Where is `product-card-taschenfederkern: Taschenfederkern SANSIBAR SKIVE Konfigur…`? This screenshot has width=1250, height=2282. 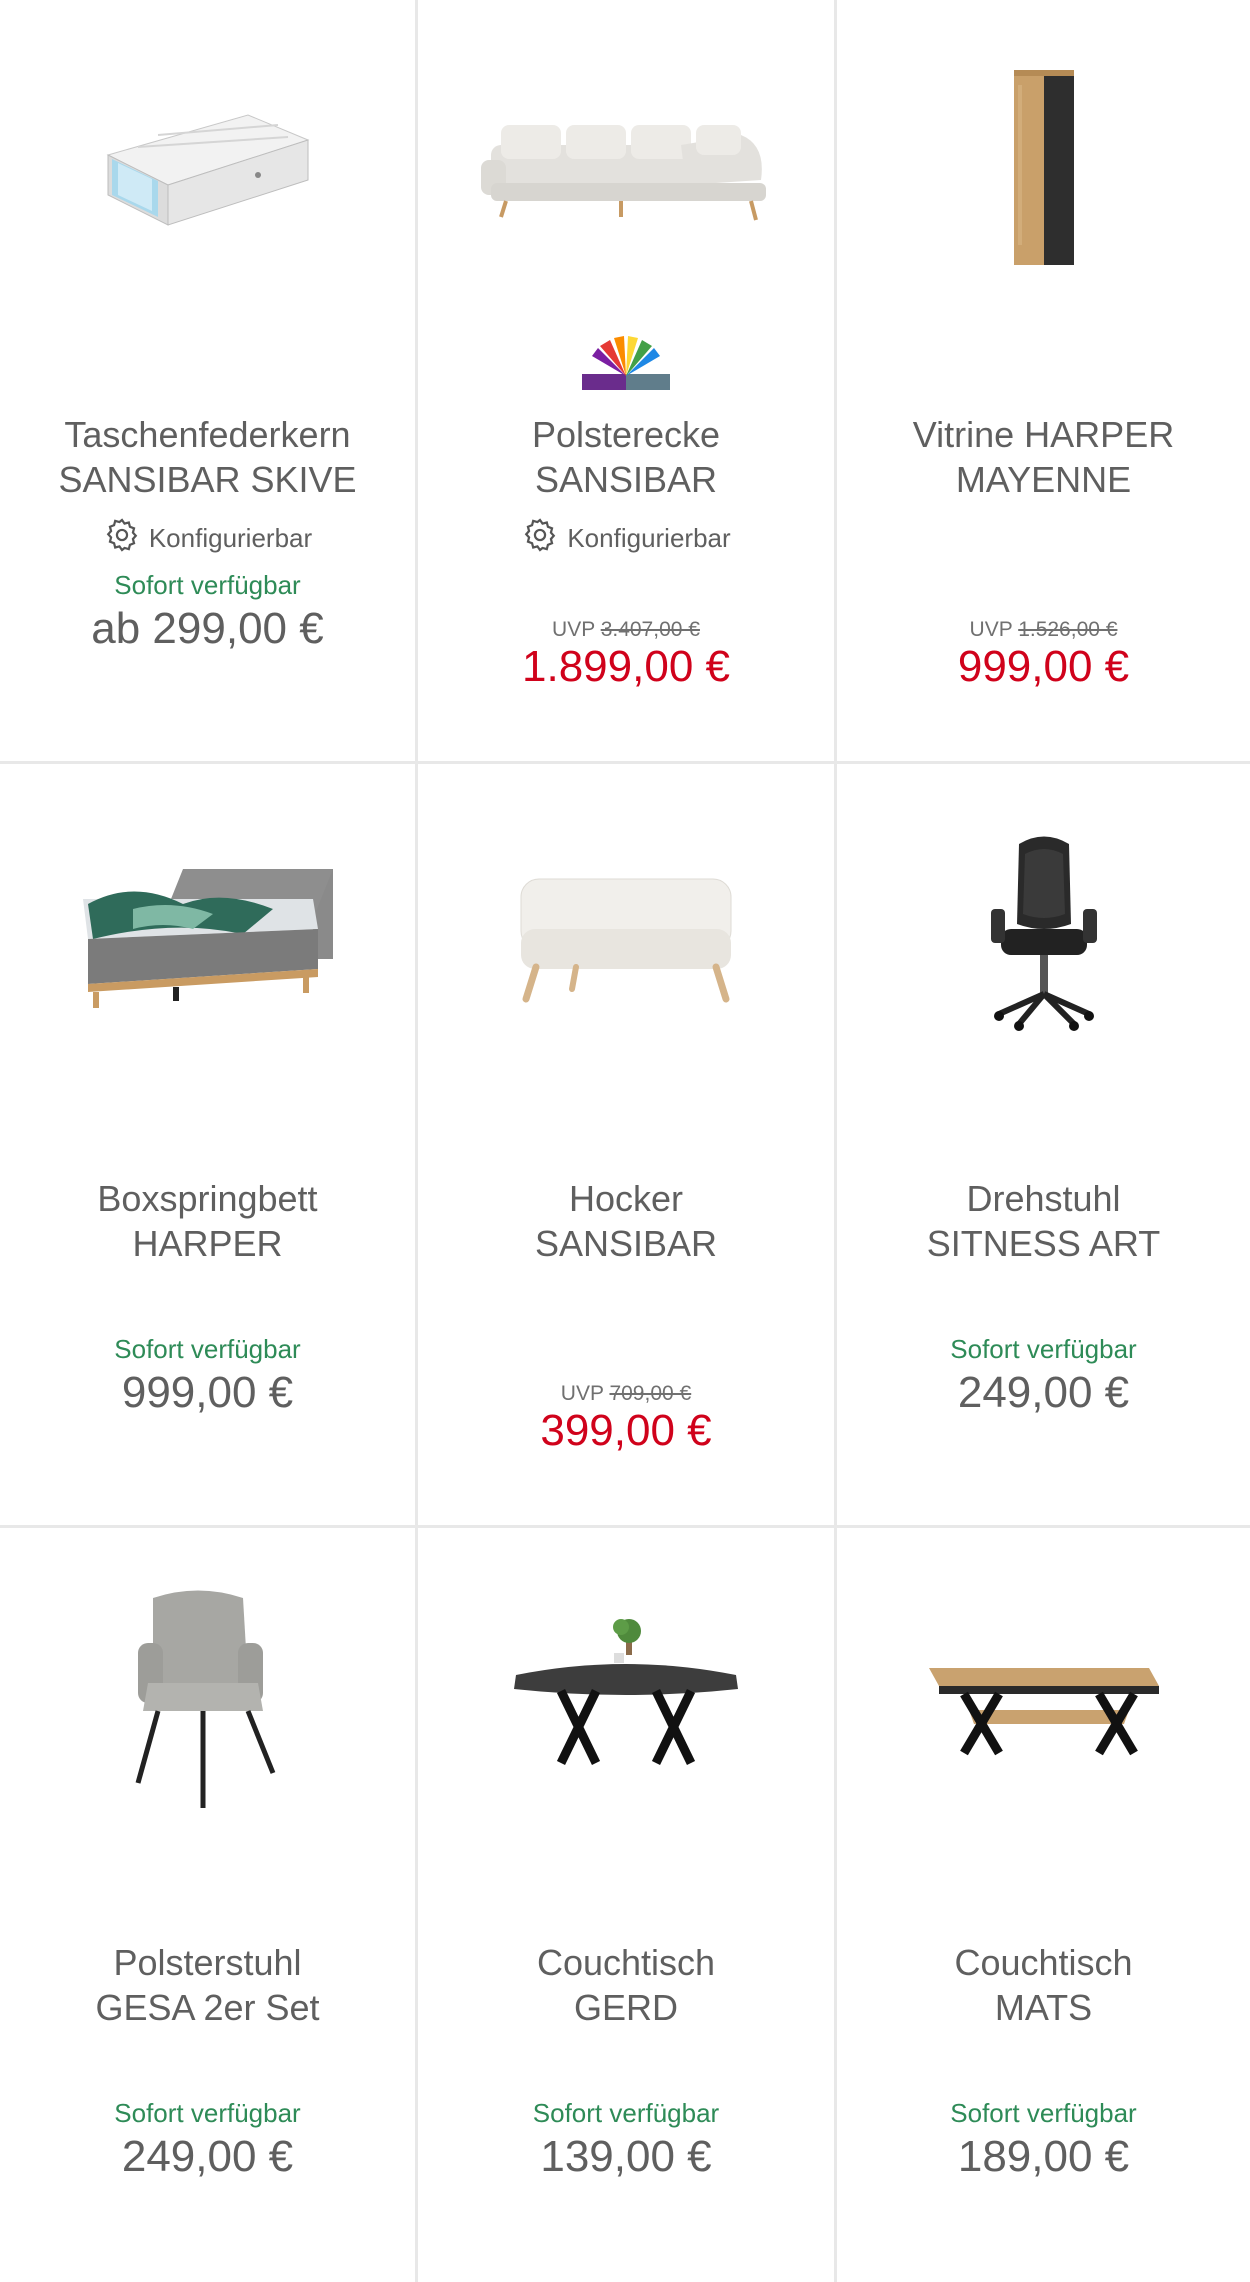 product-card-taschenfederkern: Taschenfederkern SANSIBAR SKIVE Konfigur… is located at coordinates (209, 382).